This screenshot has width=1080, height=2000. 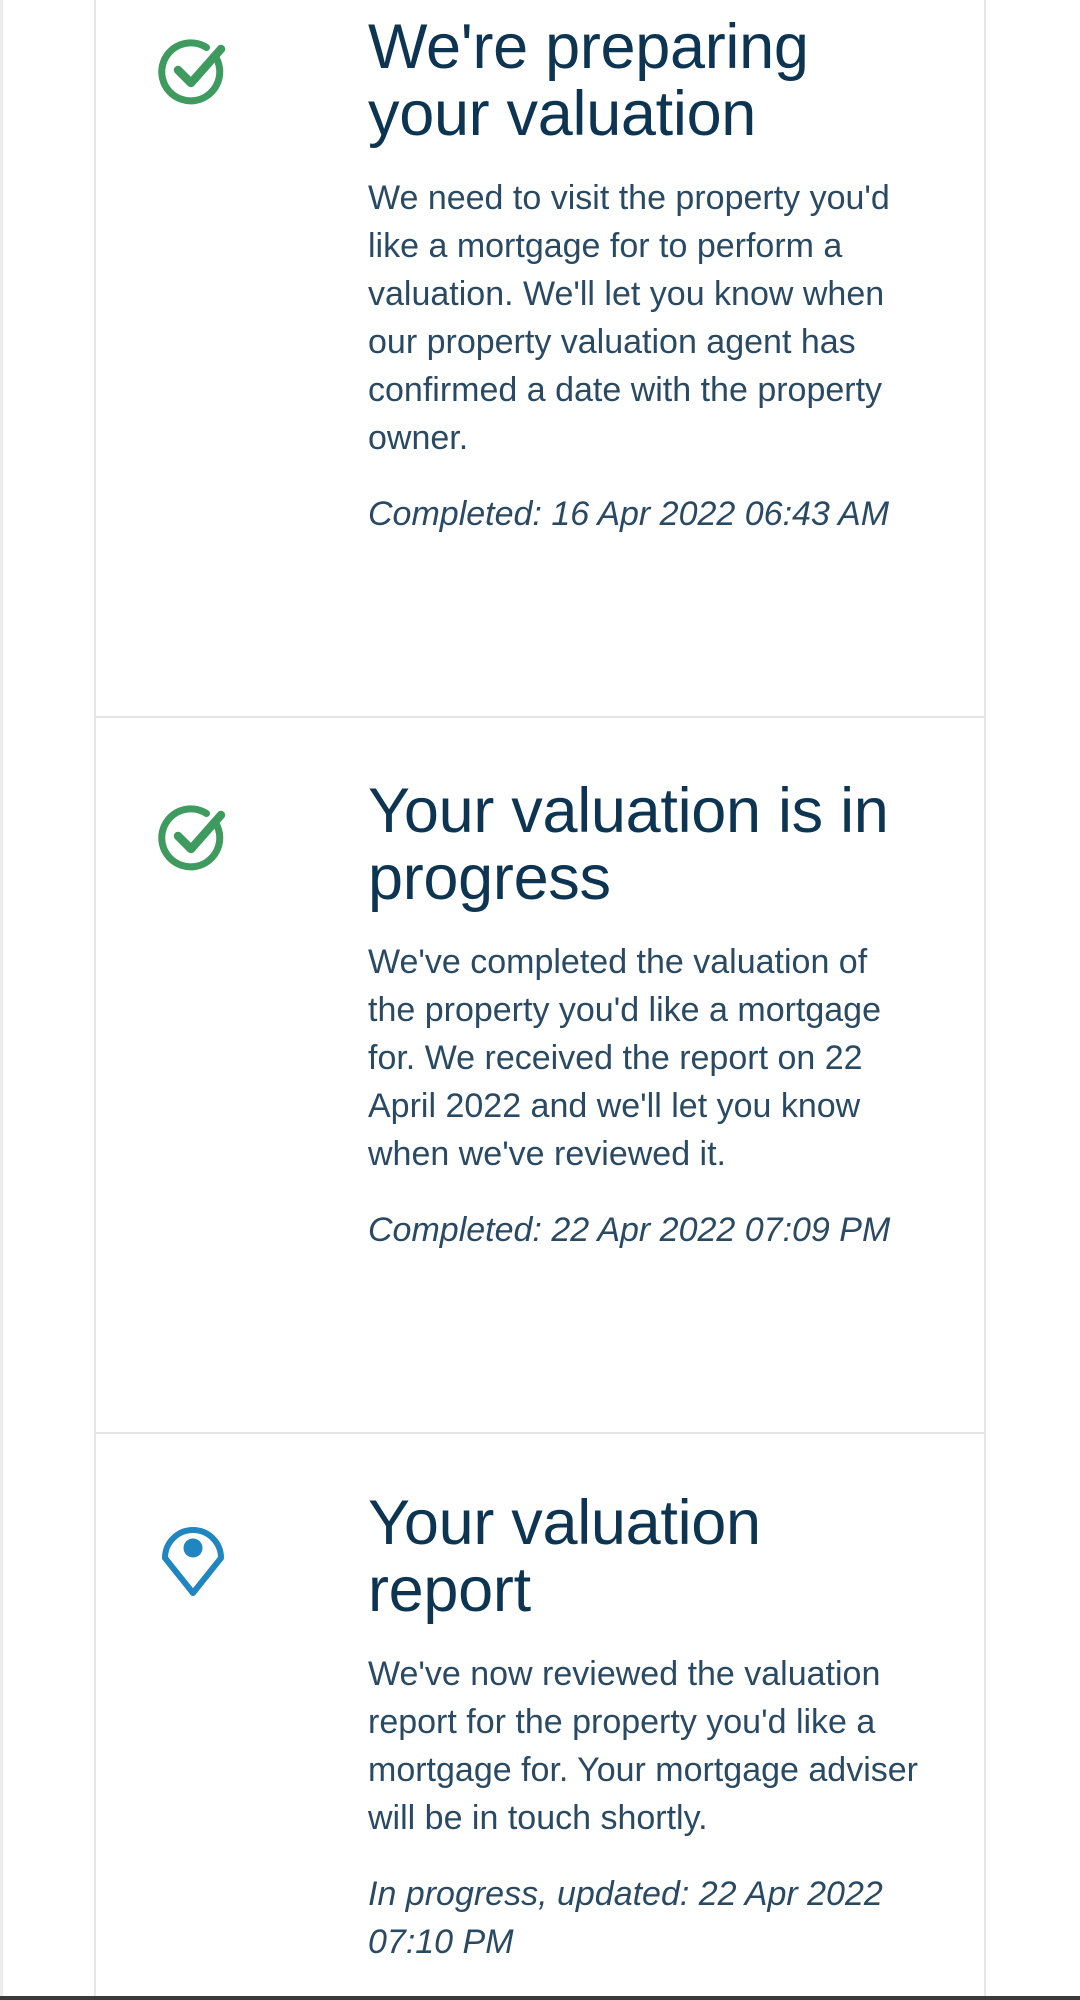 What do you see at coordinates (629, 1230) in the screenshot?
I see `step-status: Completed: 22 Apr 2022 07:09 PM` at bounding box center [629, 1230].